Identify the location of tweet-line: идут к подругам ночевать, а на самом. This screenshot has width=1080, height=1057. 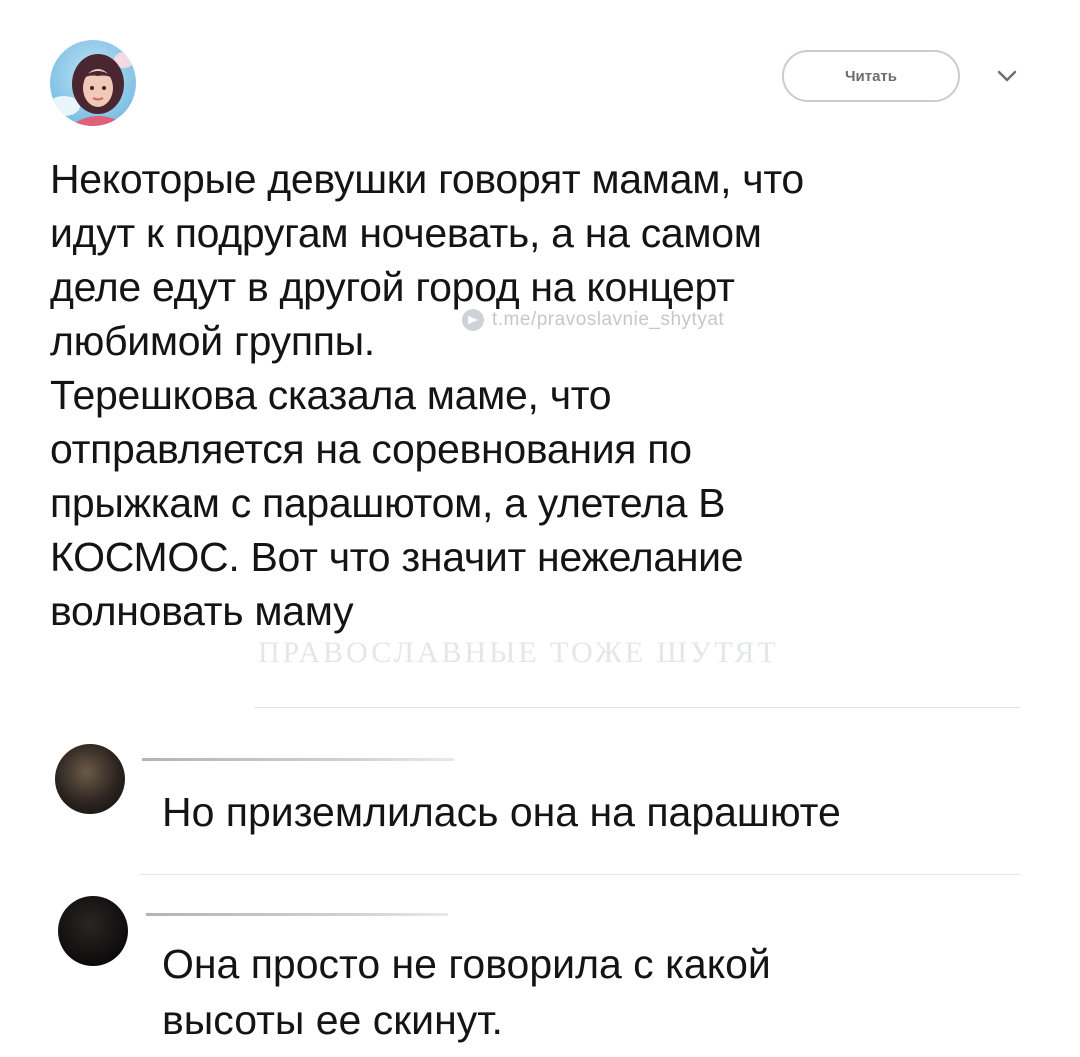
(406, 233).